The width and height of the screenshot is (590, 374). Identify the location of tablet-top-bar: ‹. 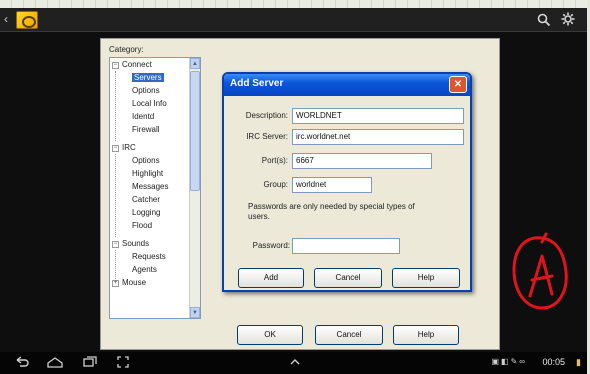
(293, 20).